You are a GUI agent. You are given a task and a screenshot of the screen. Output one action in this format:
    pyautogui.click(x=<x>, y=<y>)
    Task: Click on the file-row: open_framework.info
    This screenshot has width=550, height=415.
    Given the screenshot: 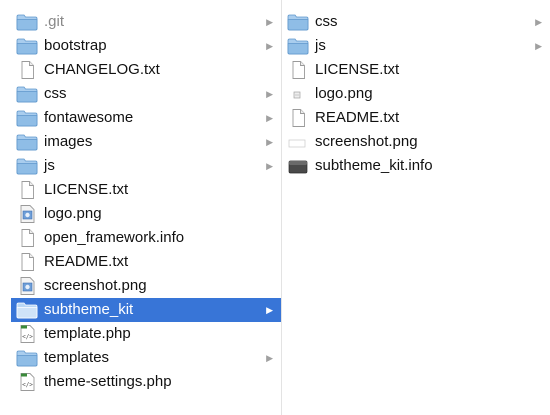 What is the action you would take?
    pyautogui.click(x=146, y=238)
    